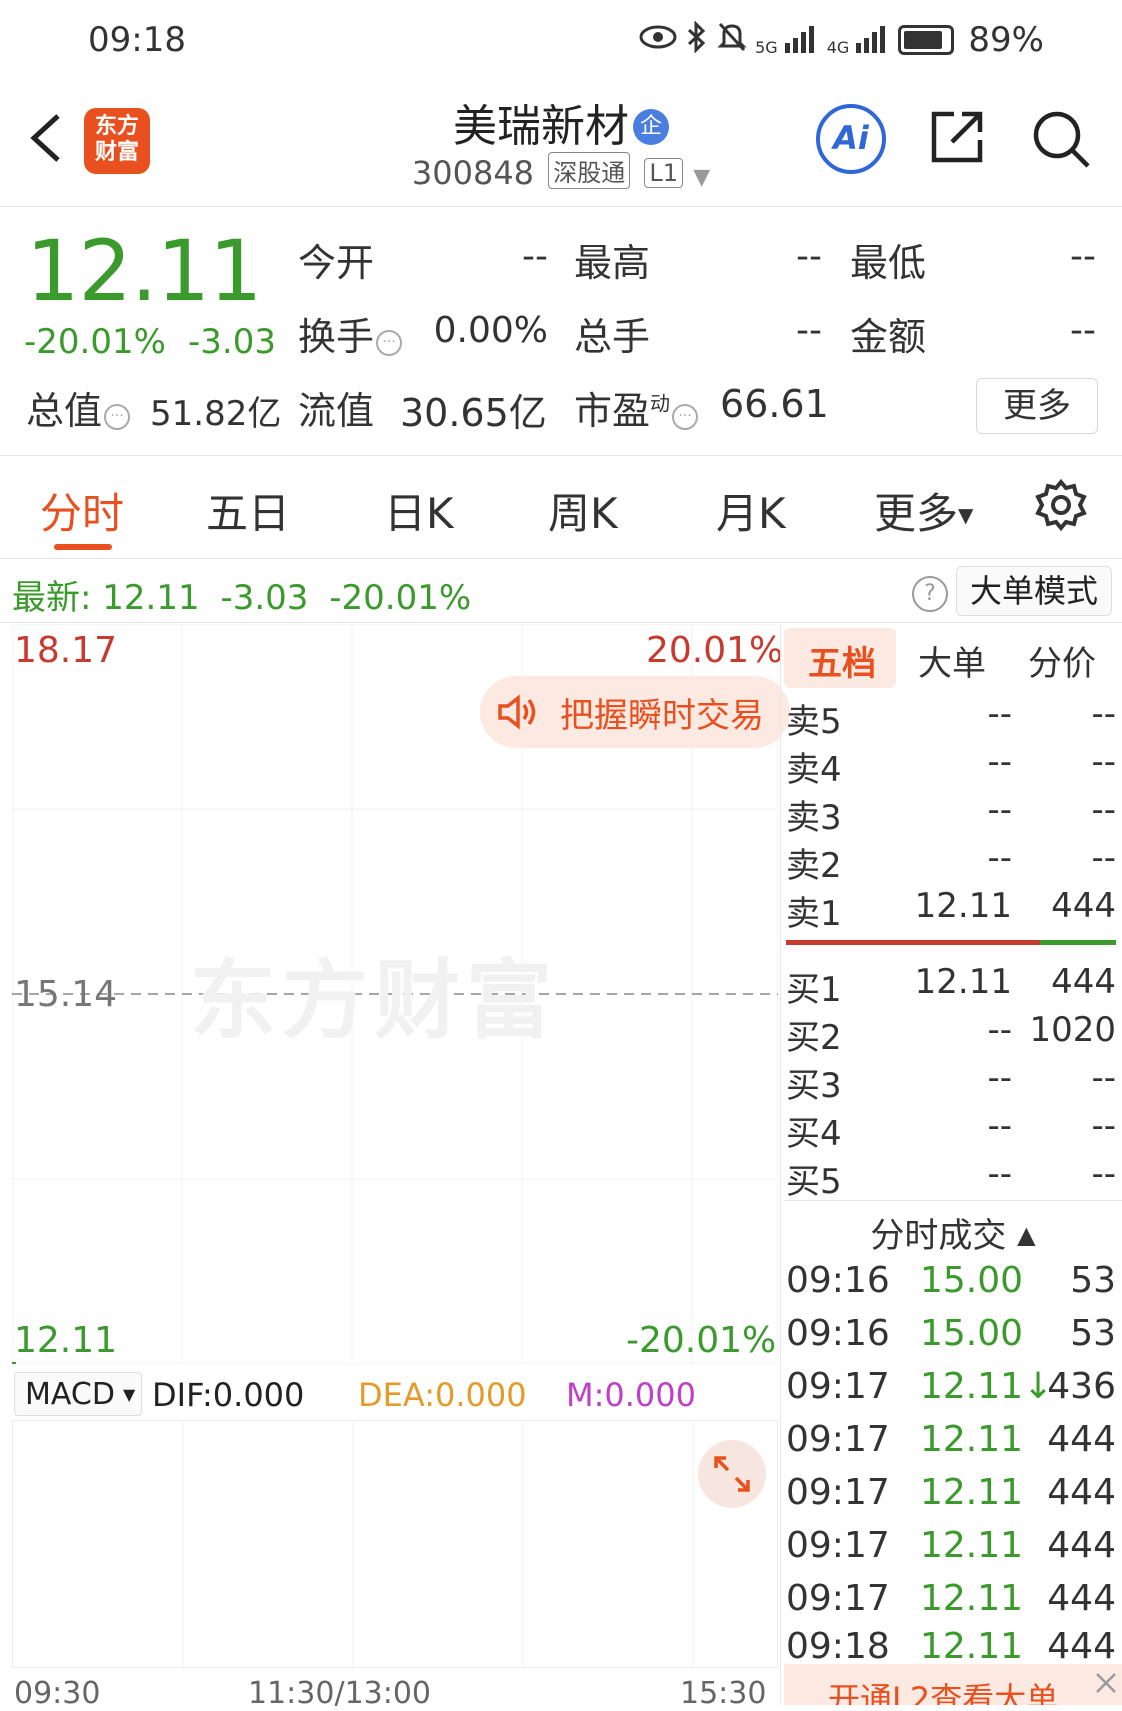 The height and width of the screenshot is (1711, 1122). Describe the element at coordinates (966, 515) in the screenshot. I see `dropdown-triangle-icon: ▼` at that location.